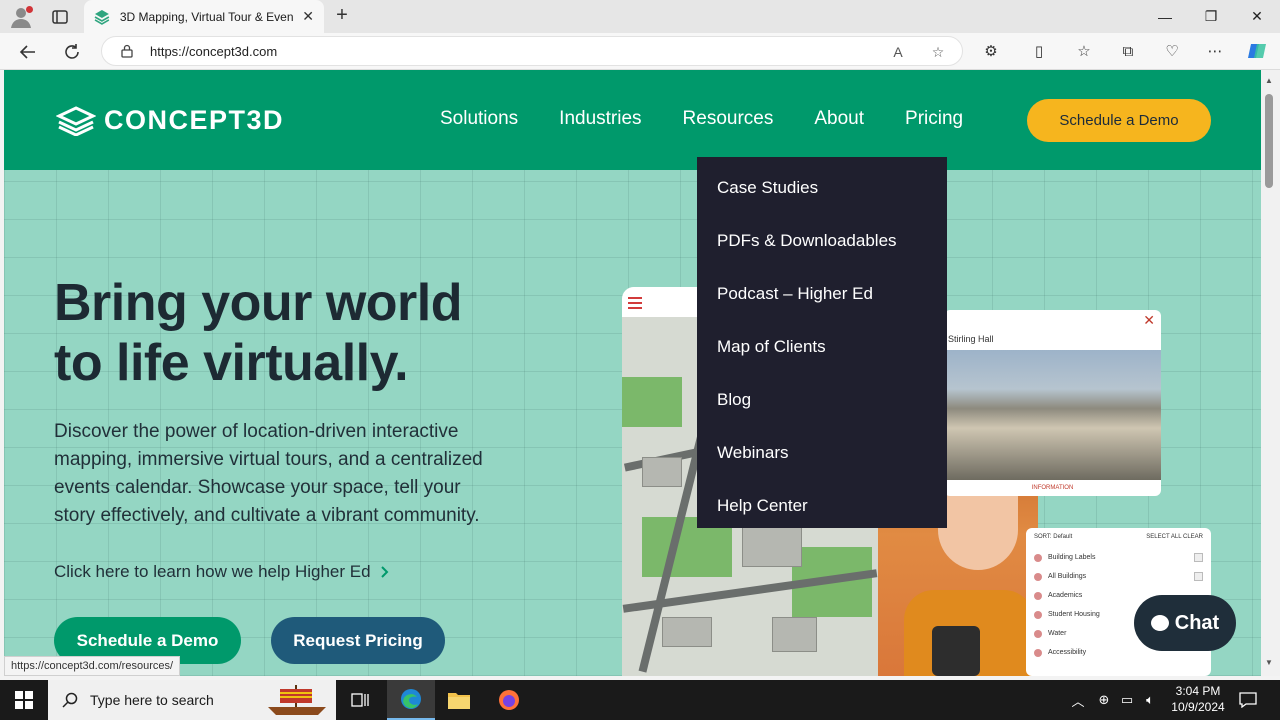 This screenshot has width=1280, height=720. I want to click on tray-app-icon: ⊕, so click(1104, 700).